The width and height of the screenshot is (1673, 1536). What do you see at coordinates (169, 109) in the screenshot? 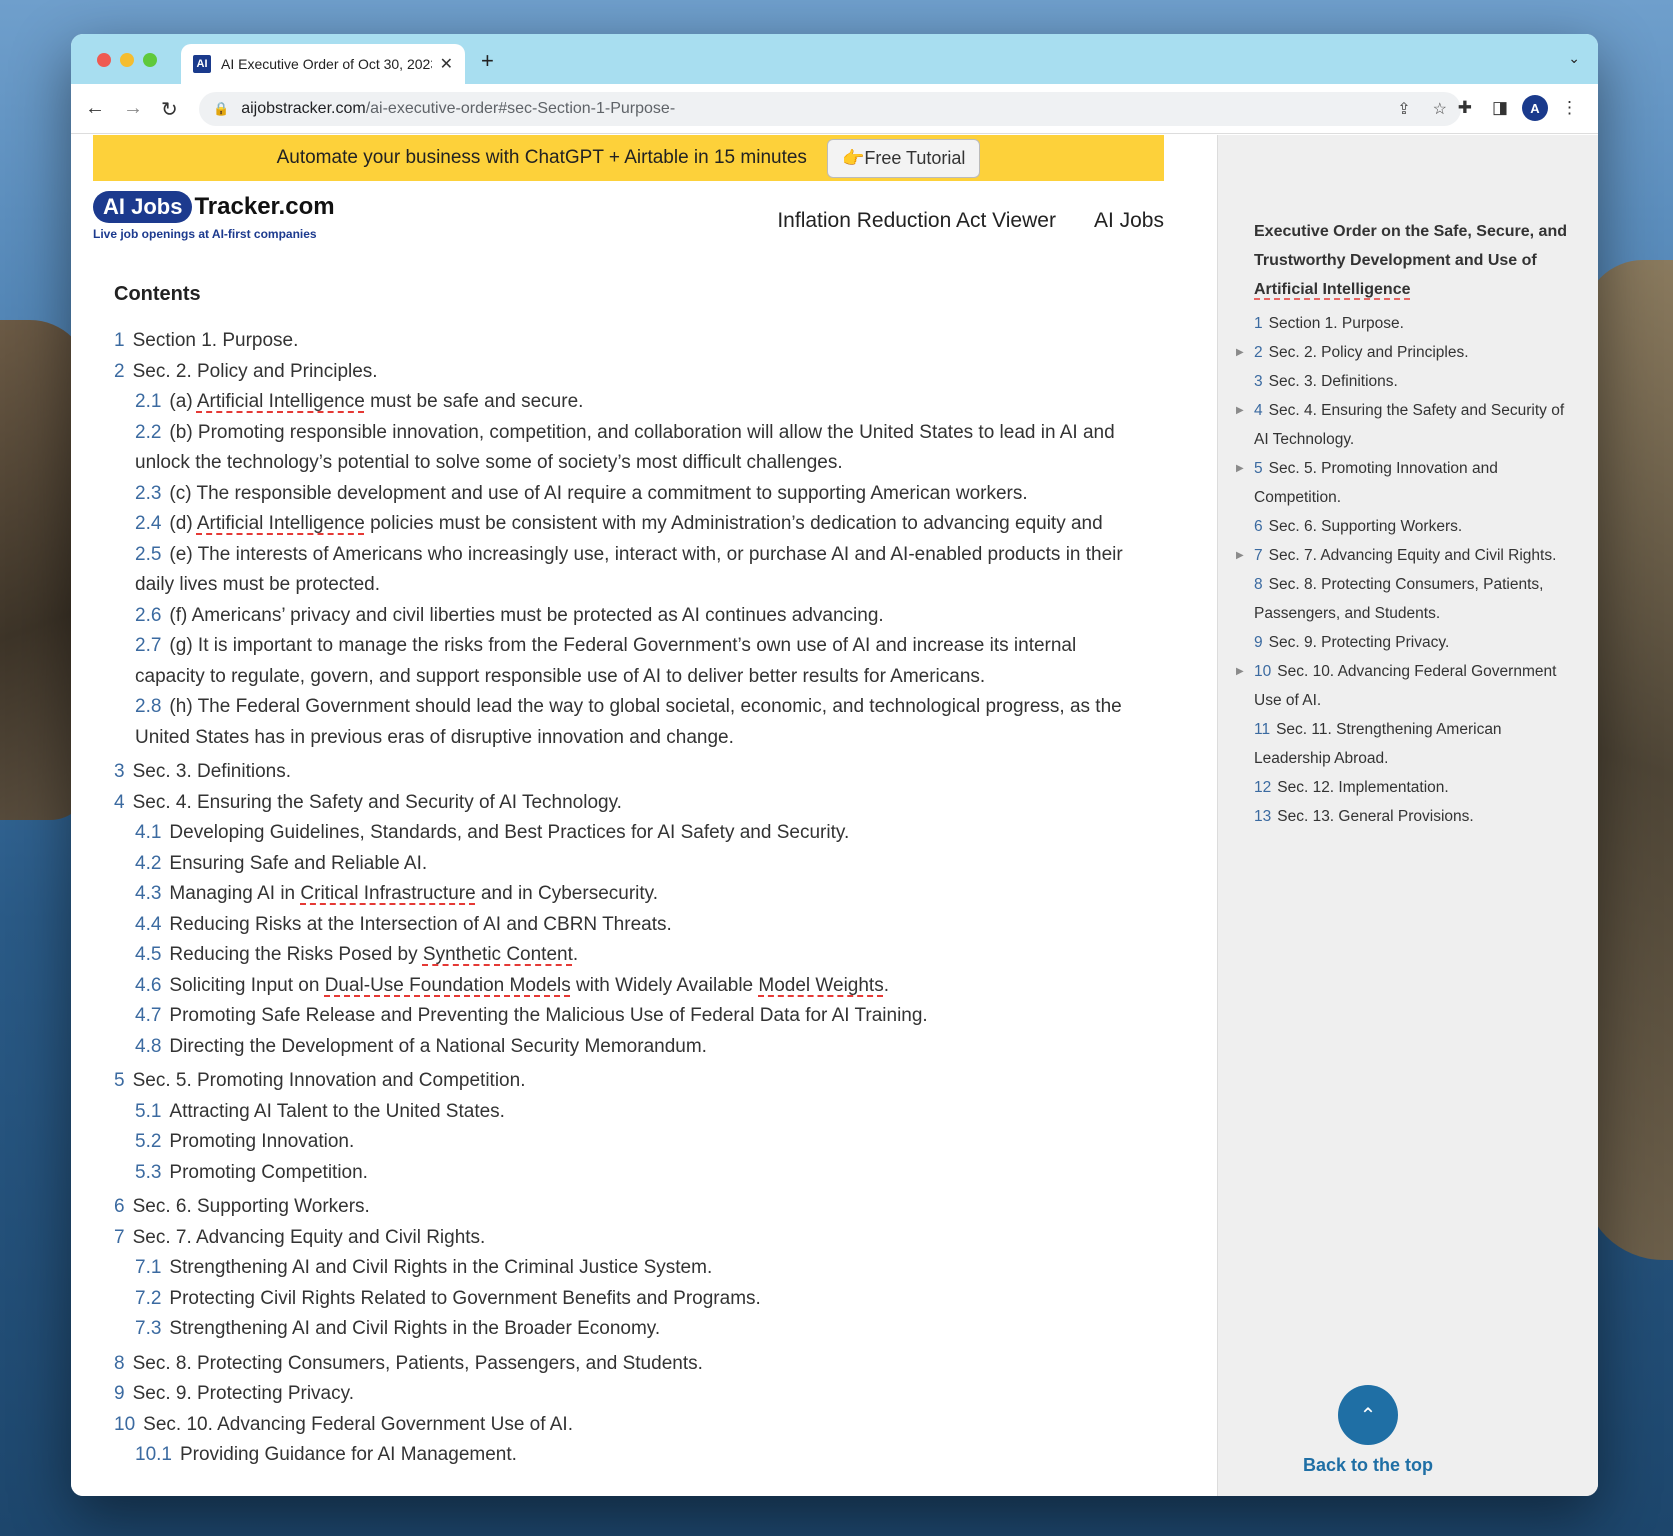
I see `reload-icon: ↻` at bounding box center [169, 109].